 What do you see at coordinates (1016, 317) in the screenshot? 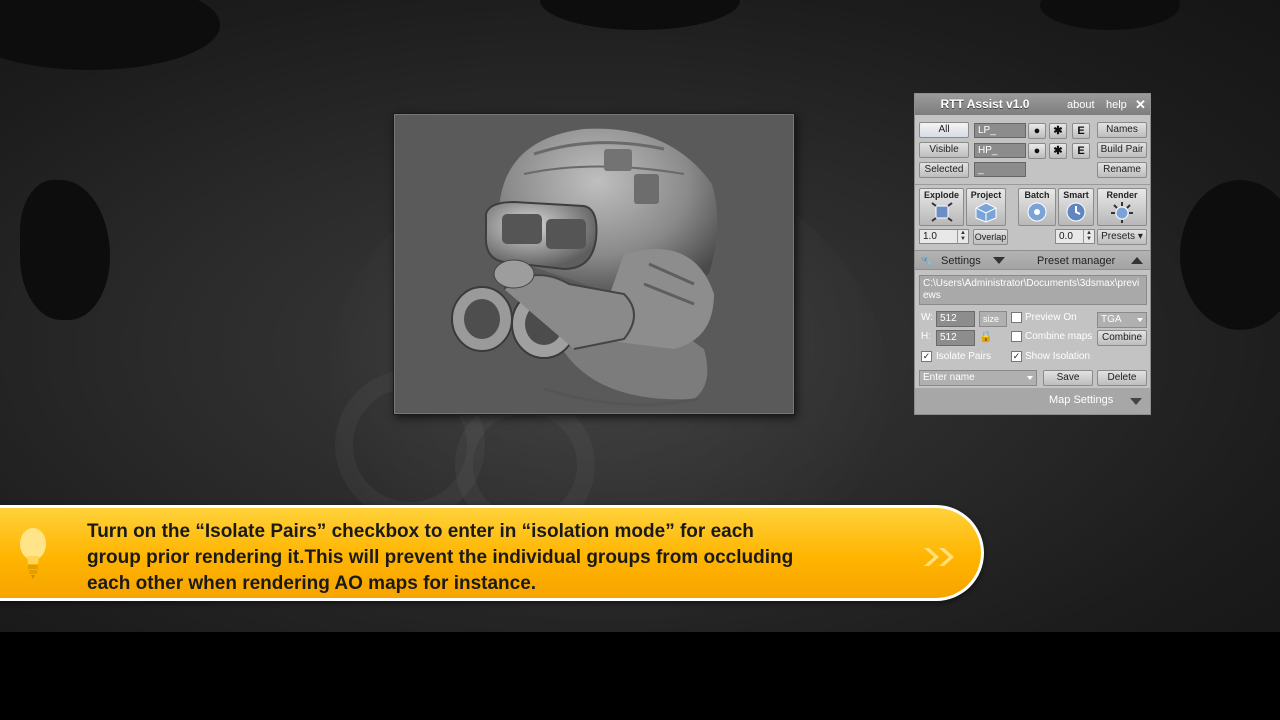
I see `preview-on-checkbox` at bounding box center [1016, 317].